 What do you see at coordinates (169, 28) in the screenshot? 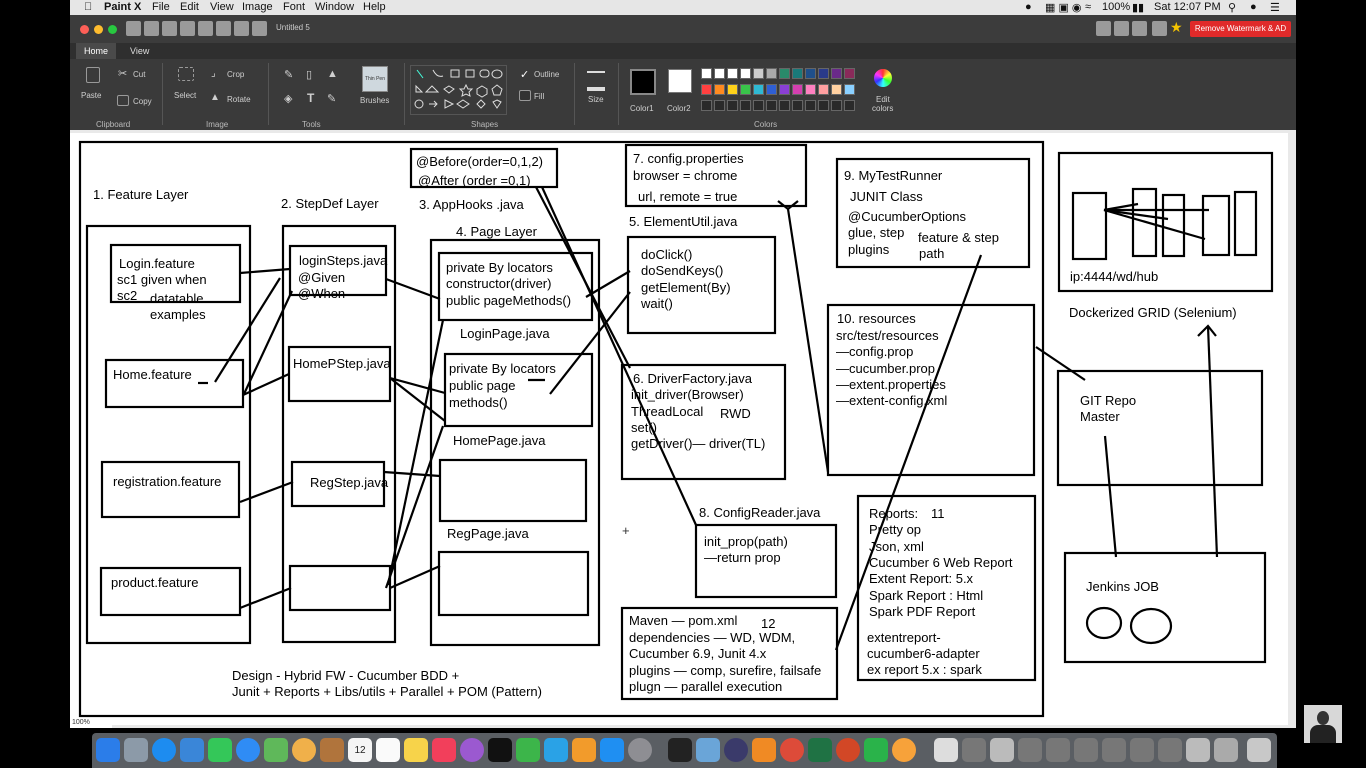
I see `save-icon` at bounding box center [169, 28].